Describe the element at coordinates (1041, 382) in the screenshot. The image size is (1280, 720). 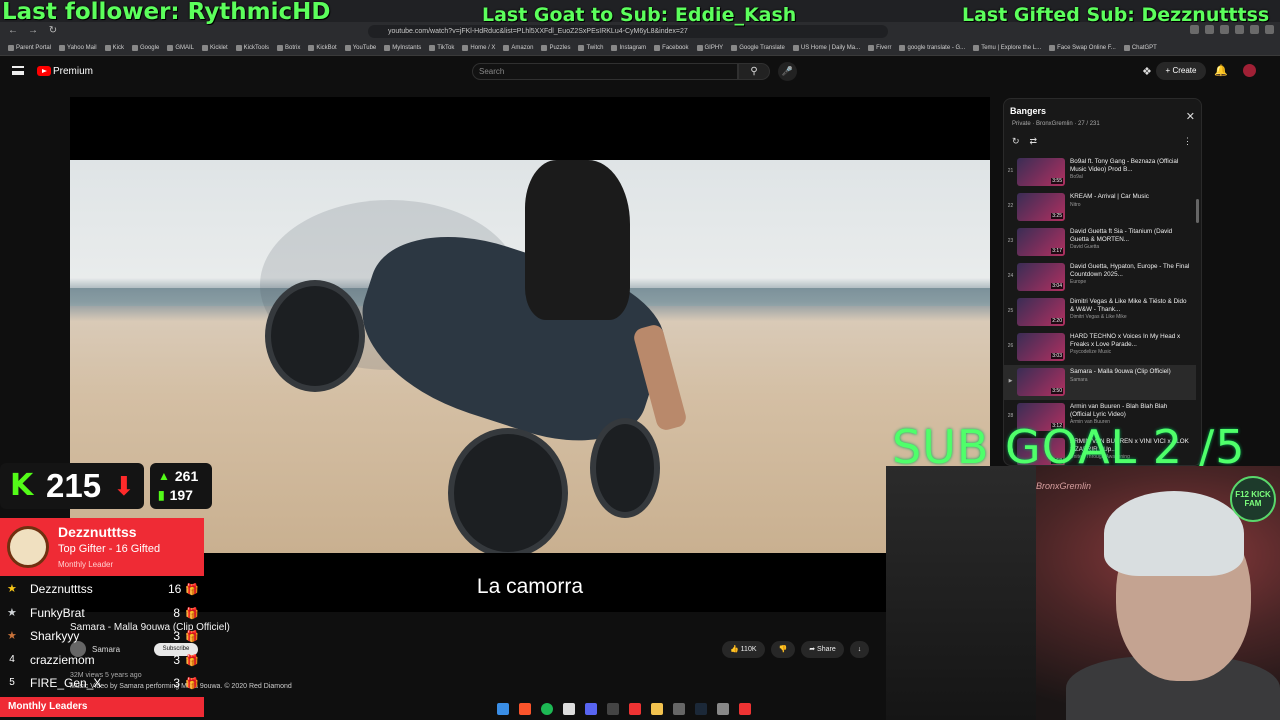
I see `playlist-thumbnail: 3:50` at that location.